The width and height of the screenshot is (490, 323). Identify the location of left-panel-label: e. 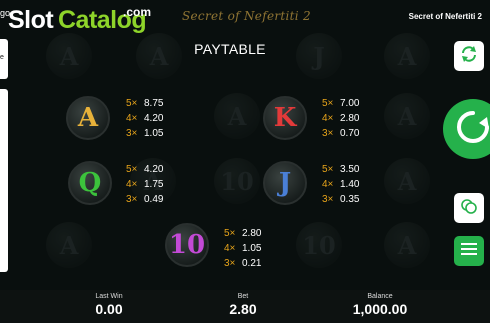
(2, 57).